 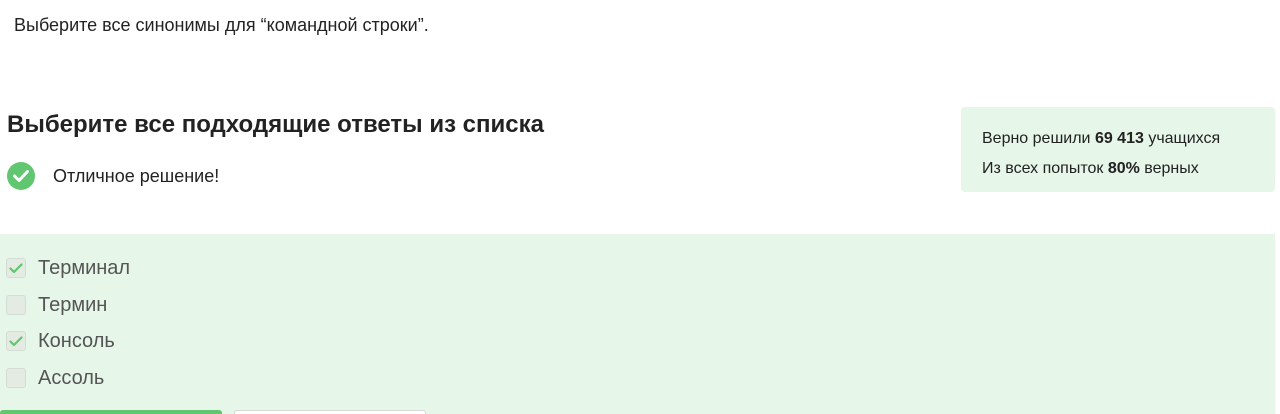 What do you see at coordinates (1045, 168) in the screenshot?
I see `attempts-prefix: Из всех попыток` at bounding box center [1045, 168].